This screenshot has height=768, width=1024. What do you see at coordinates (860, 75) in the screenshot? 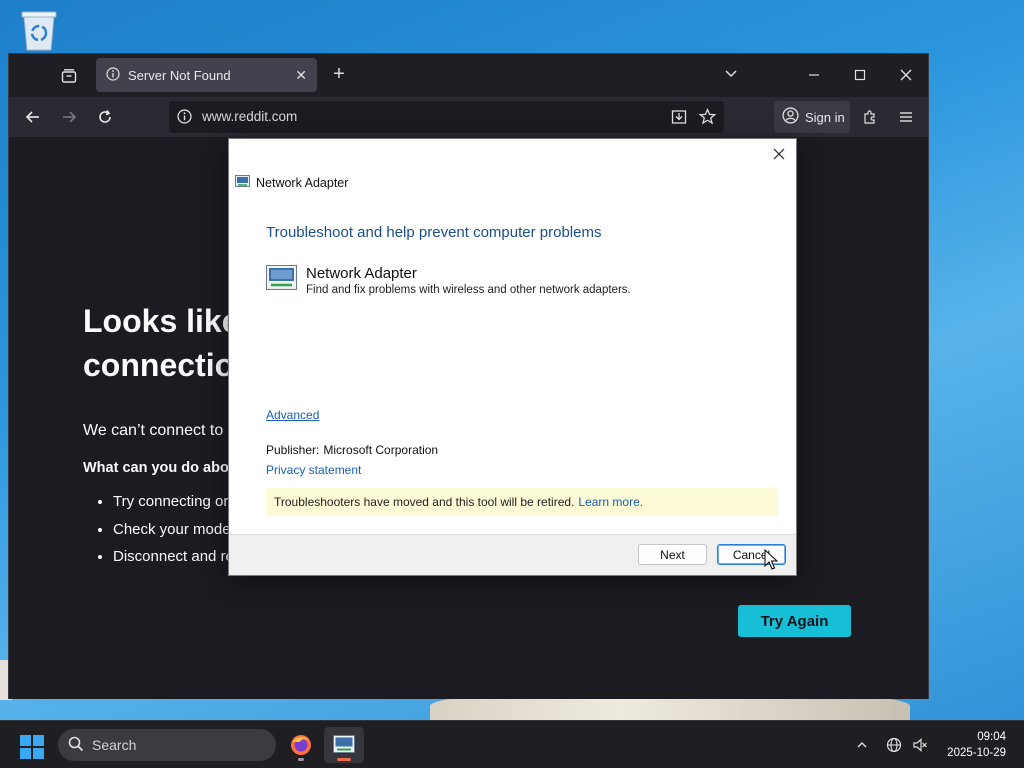
I see `maximize-icon` at bounding box center [860, 75].